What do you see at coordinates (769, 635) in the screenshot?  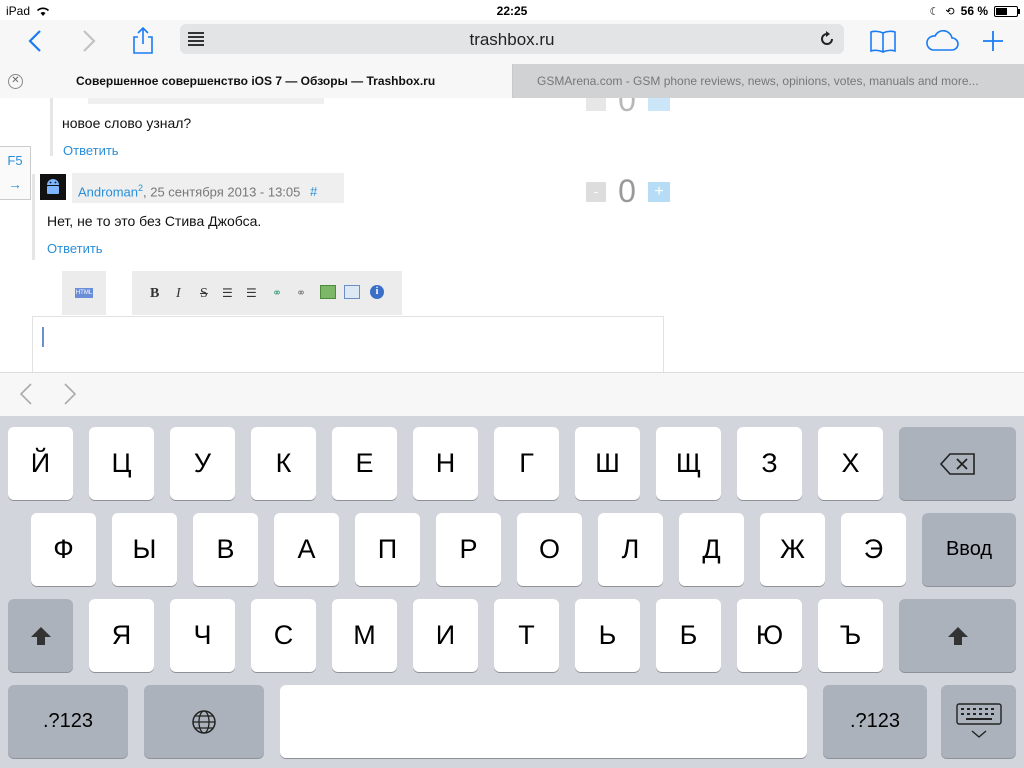 I see `key: Ю` at bounding box center [769, 635].